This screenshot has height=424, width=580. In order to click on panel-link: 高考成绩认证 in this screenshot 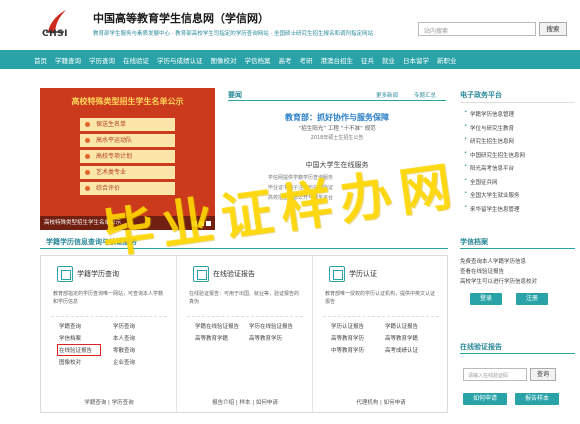, I will do `click(412, 350)`.